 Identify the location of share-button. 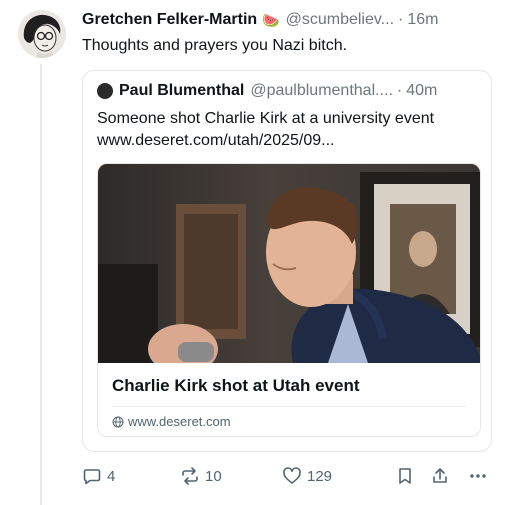
(442, 476).